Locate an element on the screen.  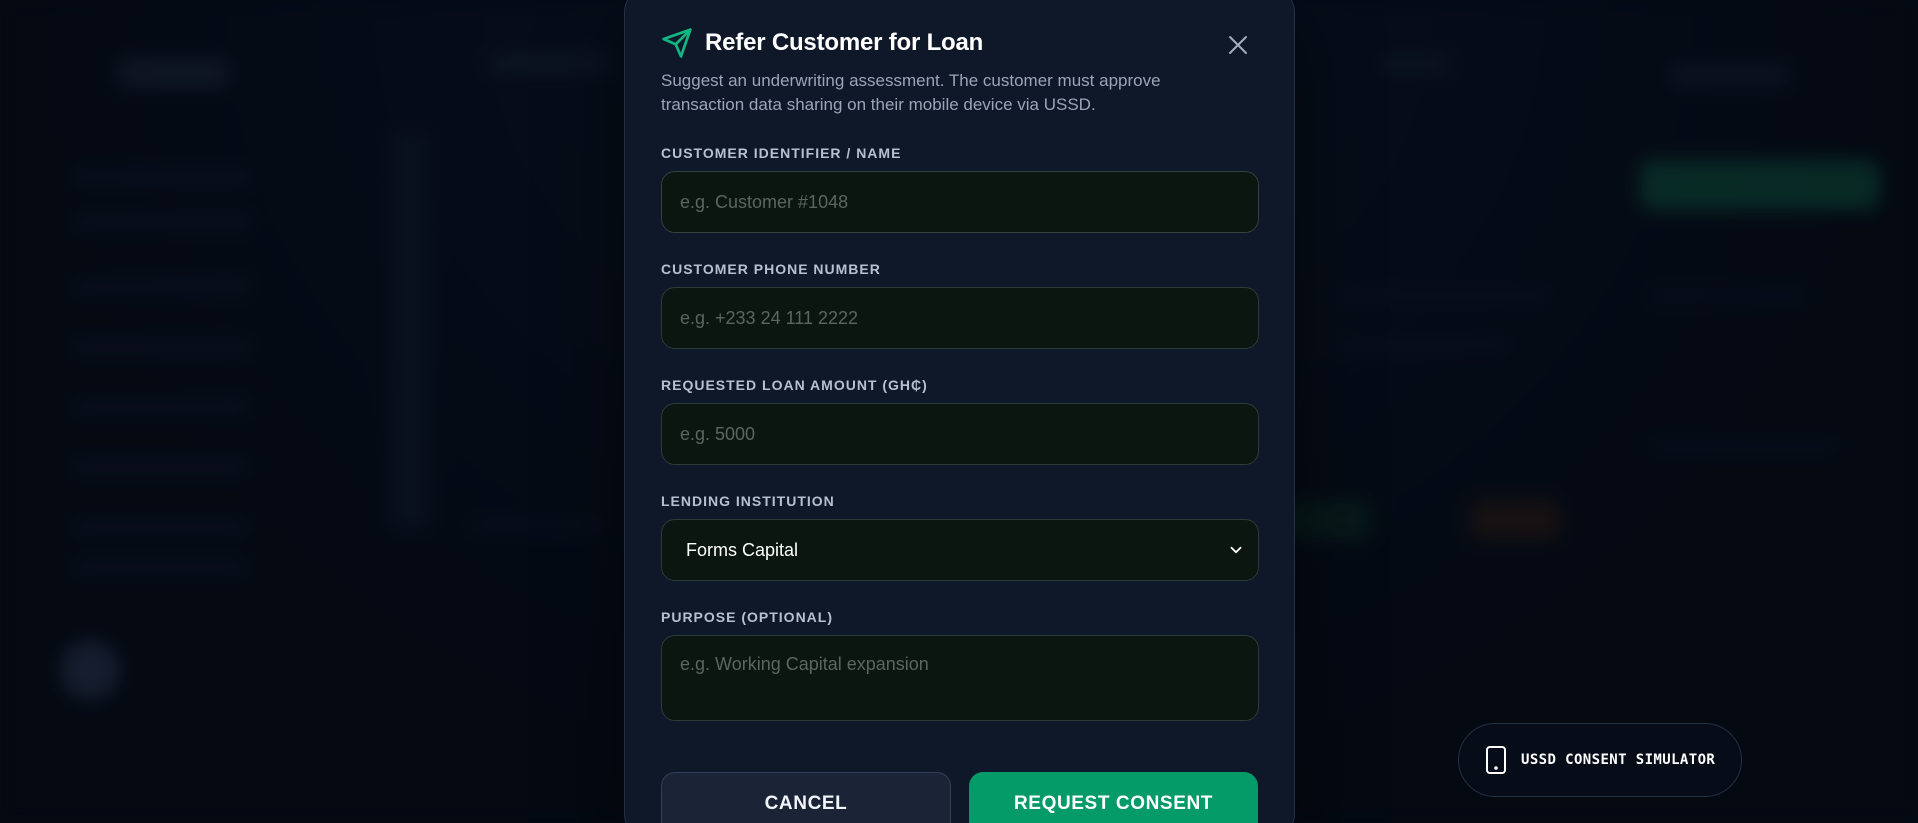
loan-amount-field: Requested Loan Amount (GH₵) is located at coordinates (960, 421).